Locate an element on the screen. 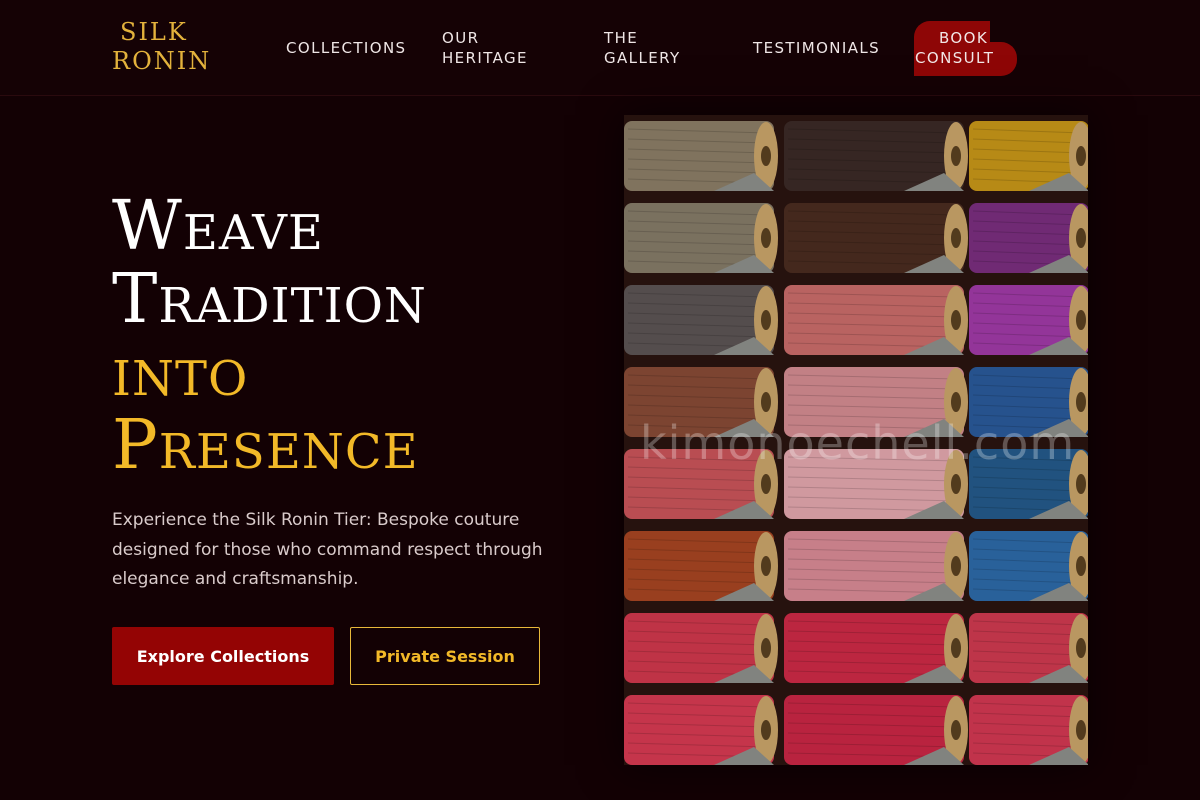  hero-title-line-2: Tradition is located at coordinates (269, 299).